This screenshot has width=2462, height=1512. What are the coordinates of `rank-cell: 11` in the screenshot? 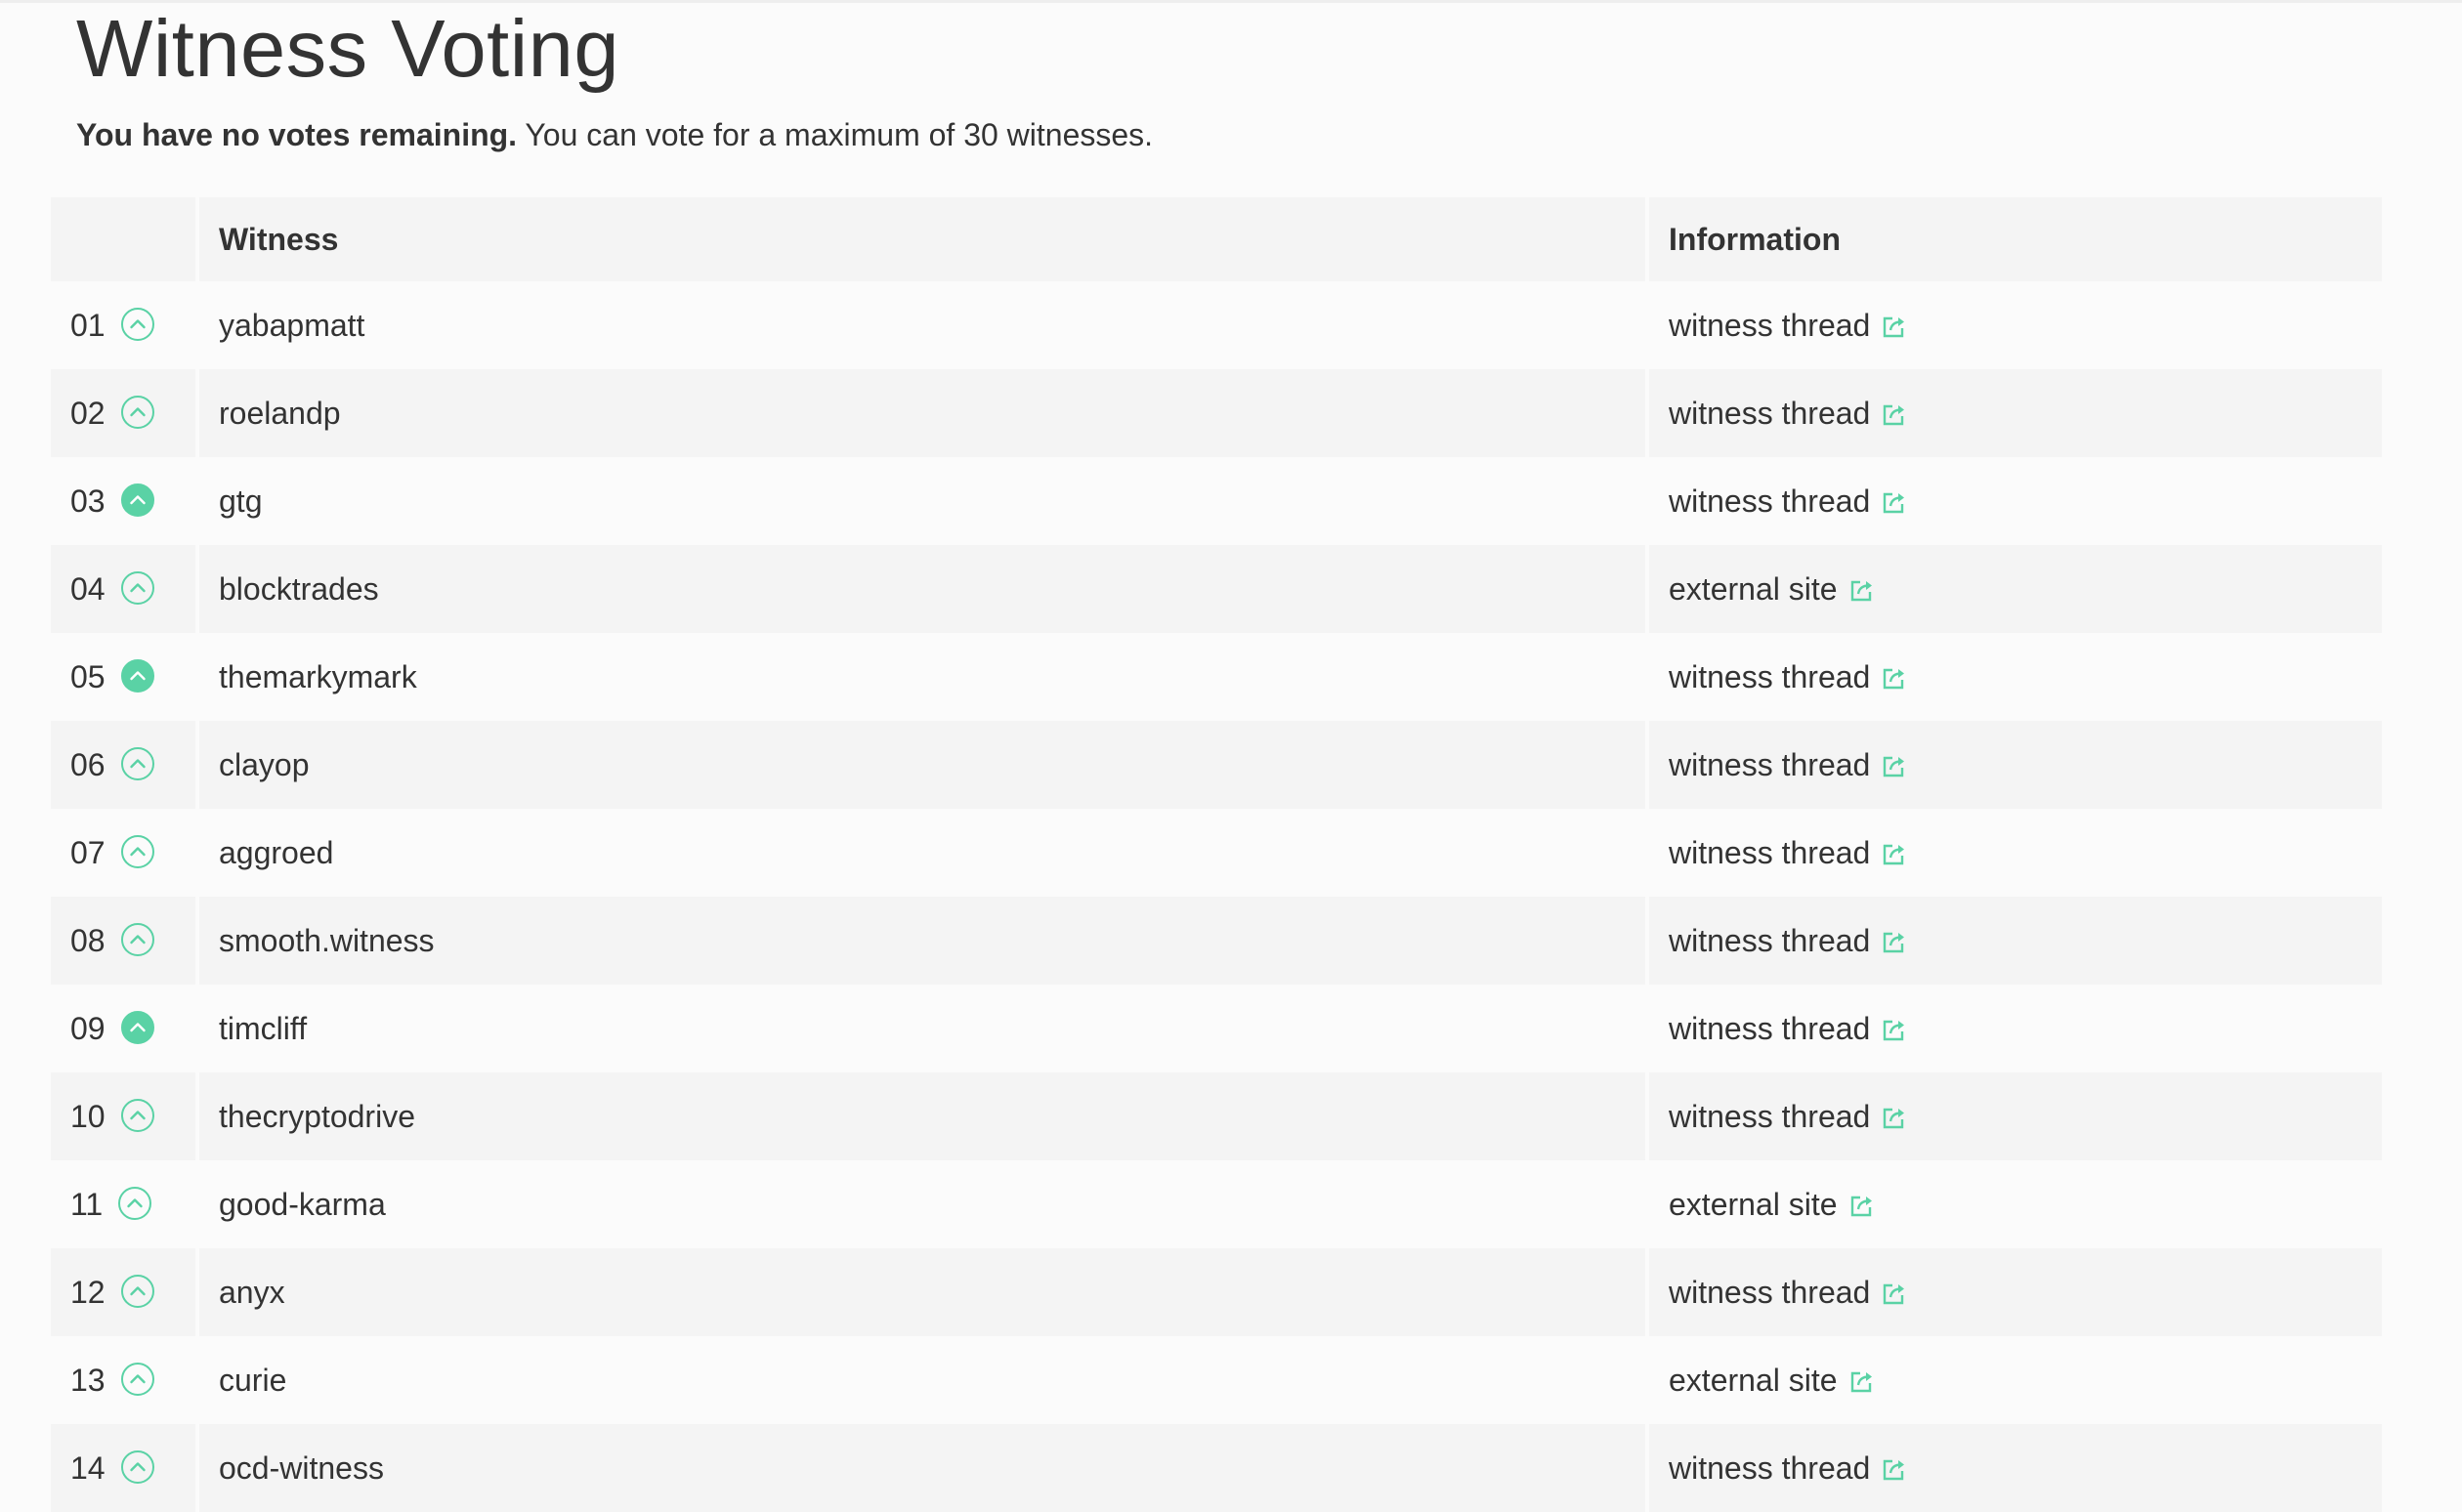 It's located at (123, 1204).